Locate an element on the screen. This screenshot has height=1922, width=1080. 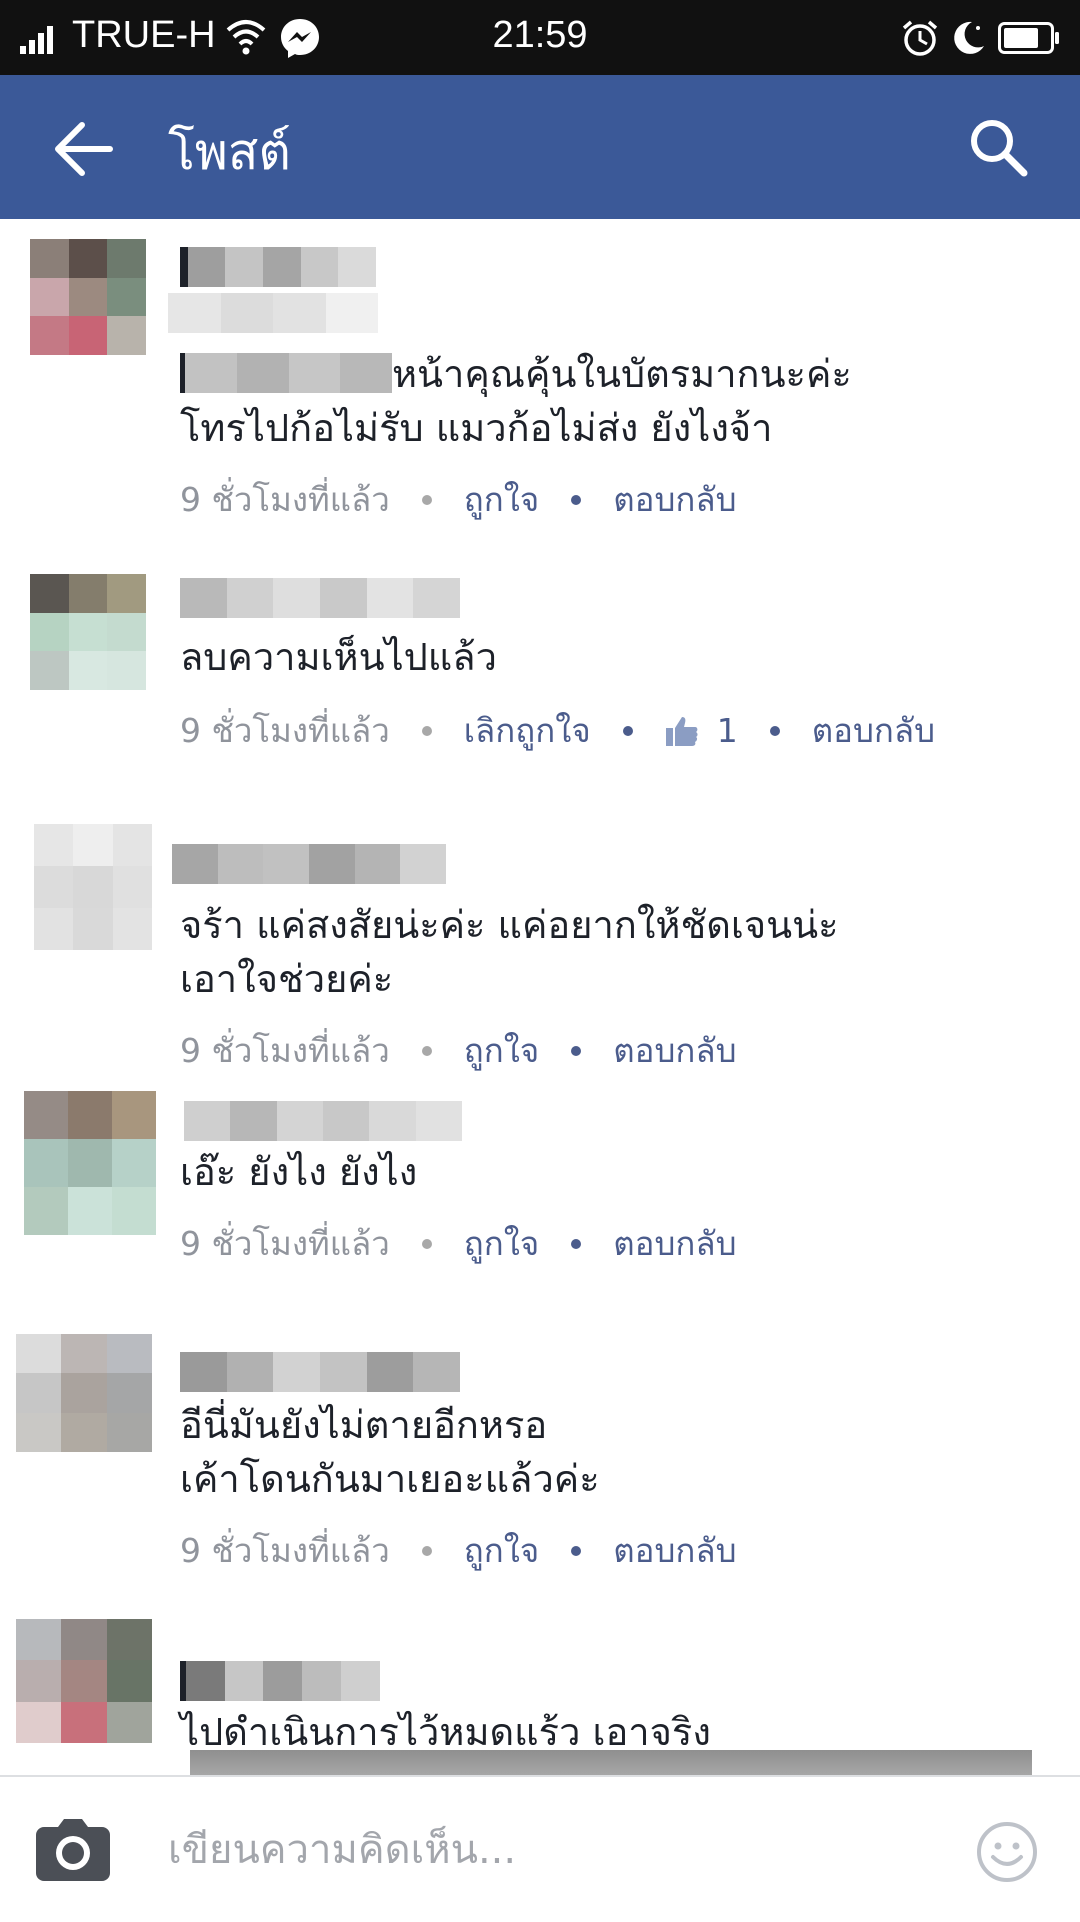
emoji-icon is located at coordinates (1007, 1852).